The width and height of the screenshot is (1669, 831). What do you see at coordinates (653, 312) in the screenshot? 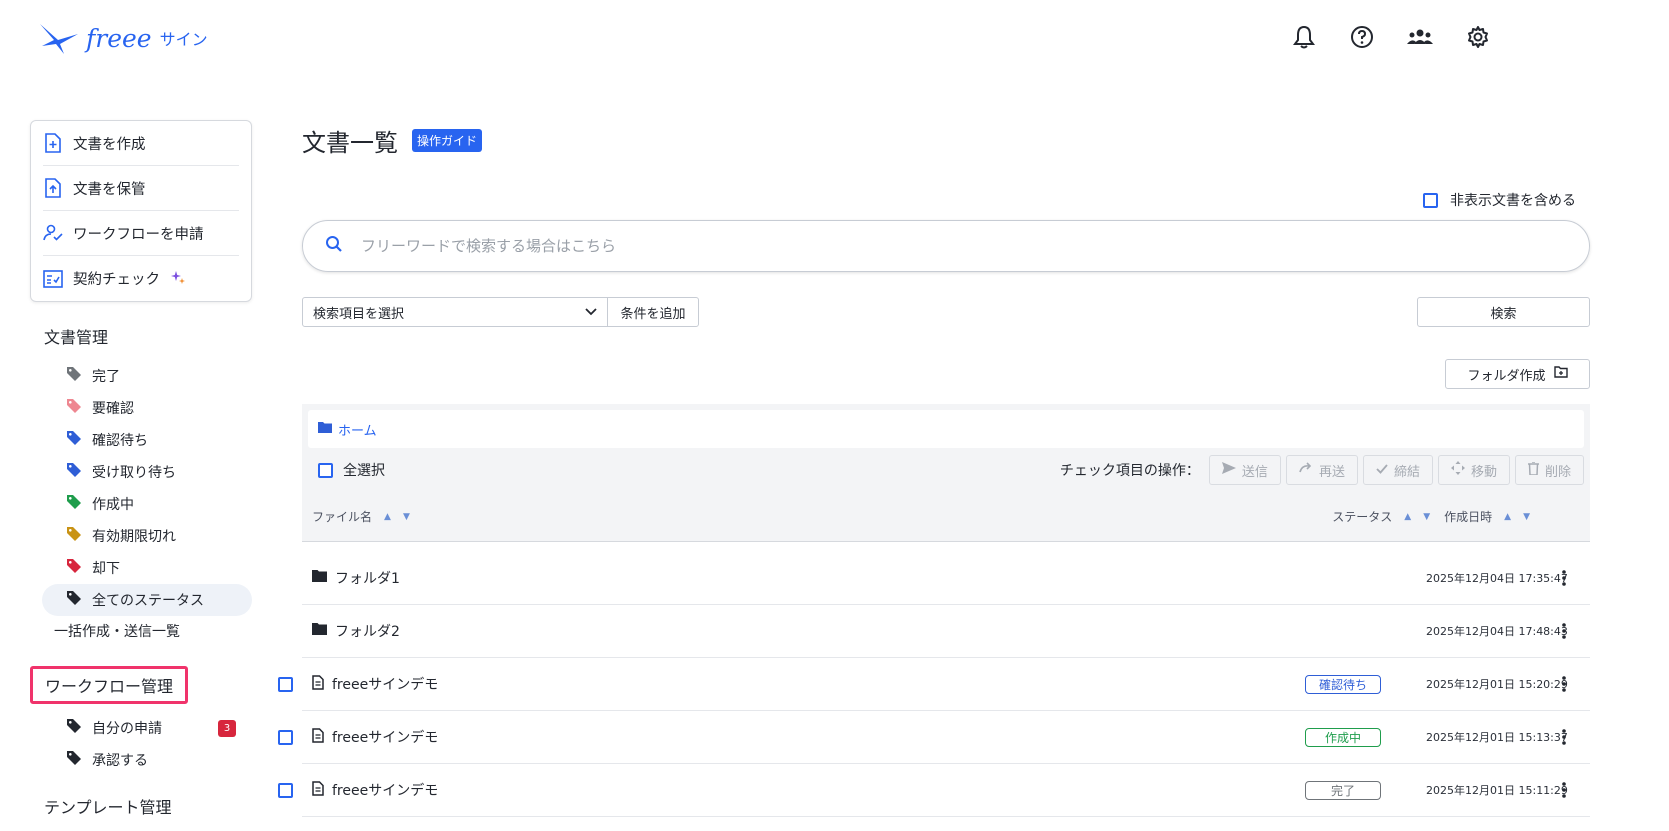
I see `add-condition-button: 条件を追加` at bounding box center [653, 312].